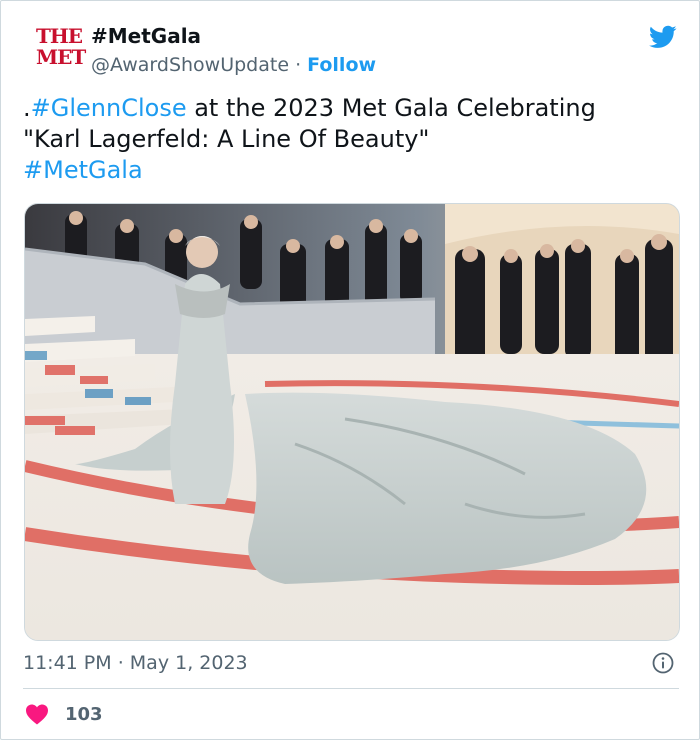  What do you see at coordinates (27, 108) in the screenshot?
I see `text-prefix: .` at bounding box center [27, 108].